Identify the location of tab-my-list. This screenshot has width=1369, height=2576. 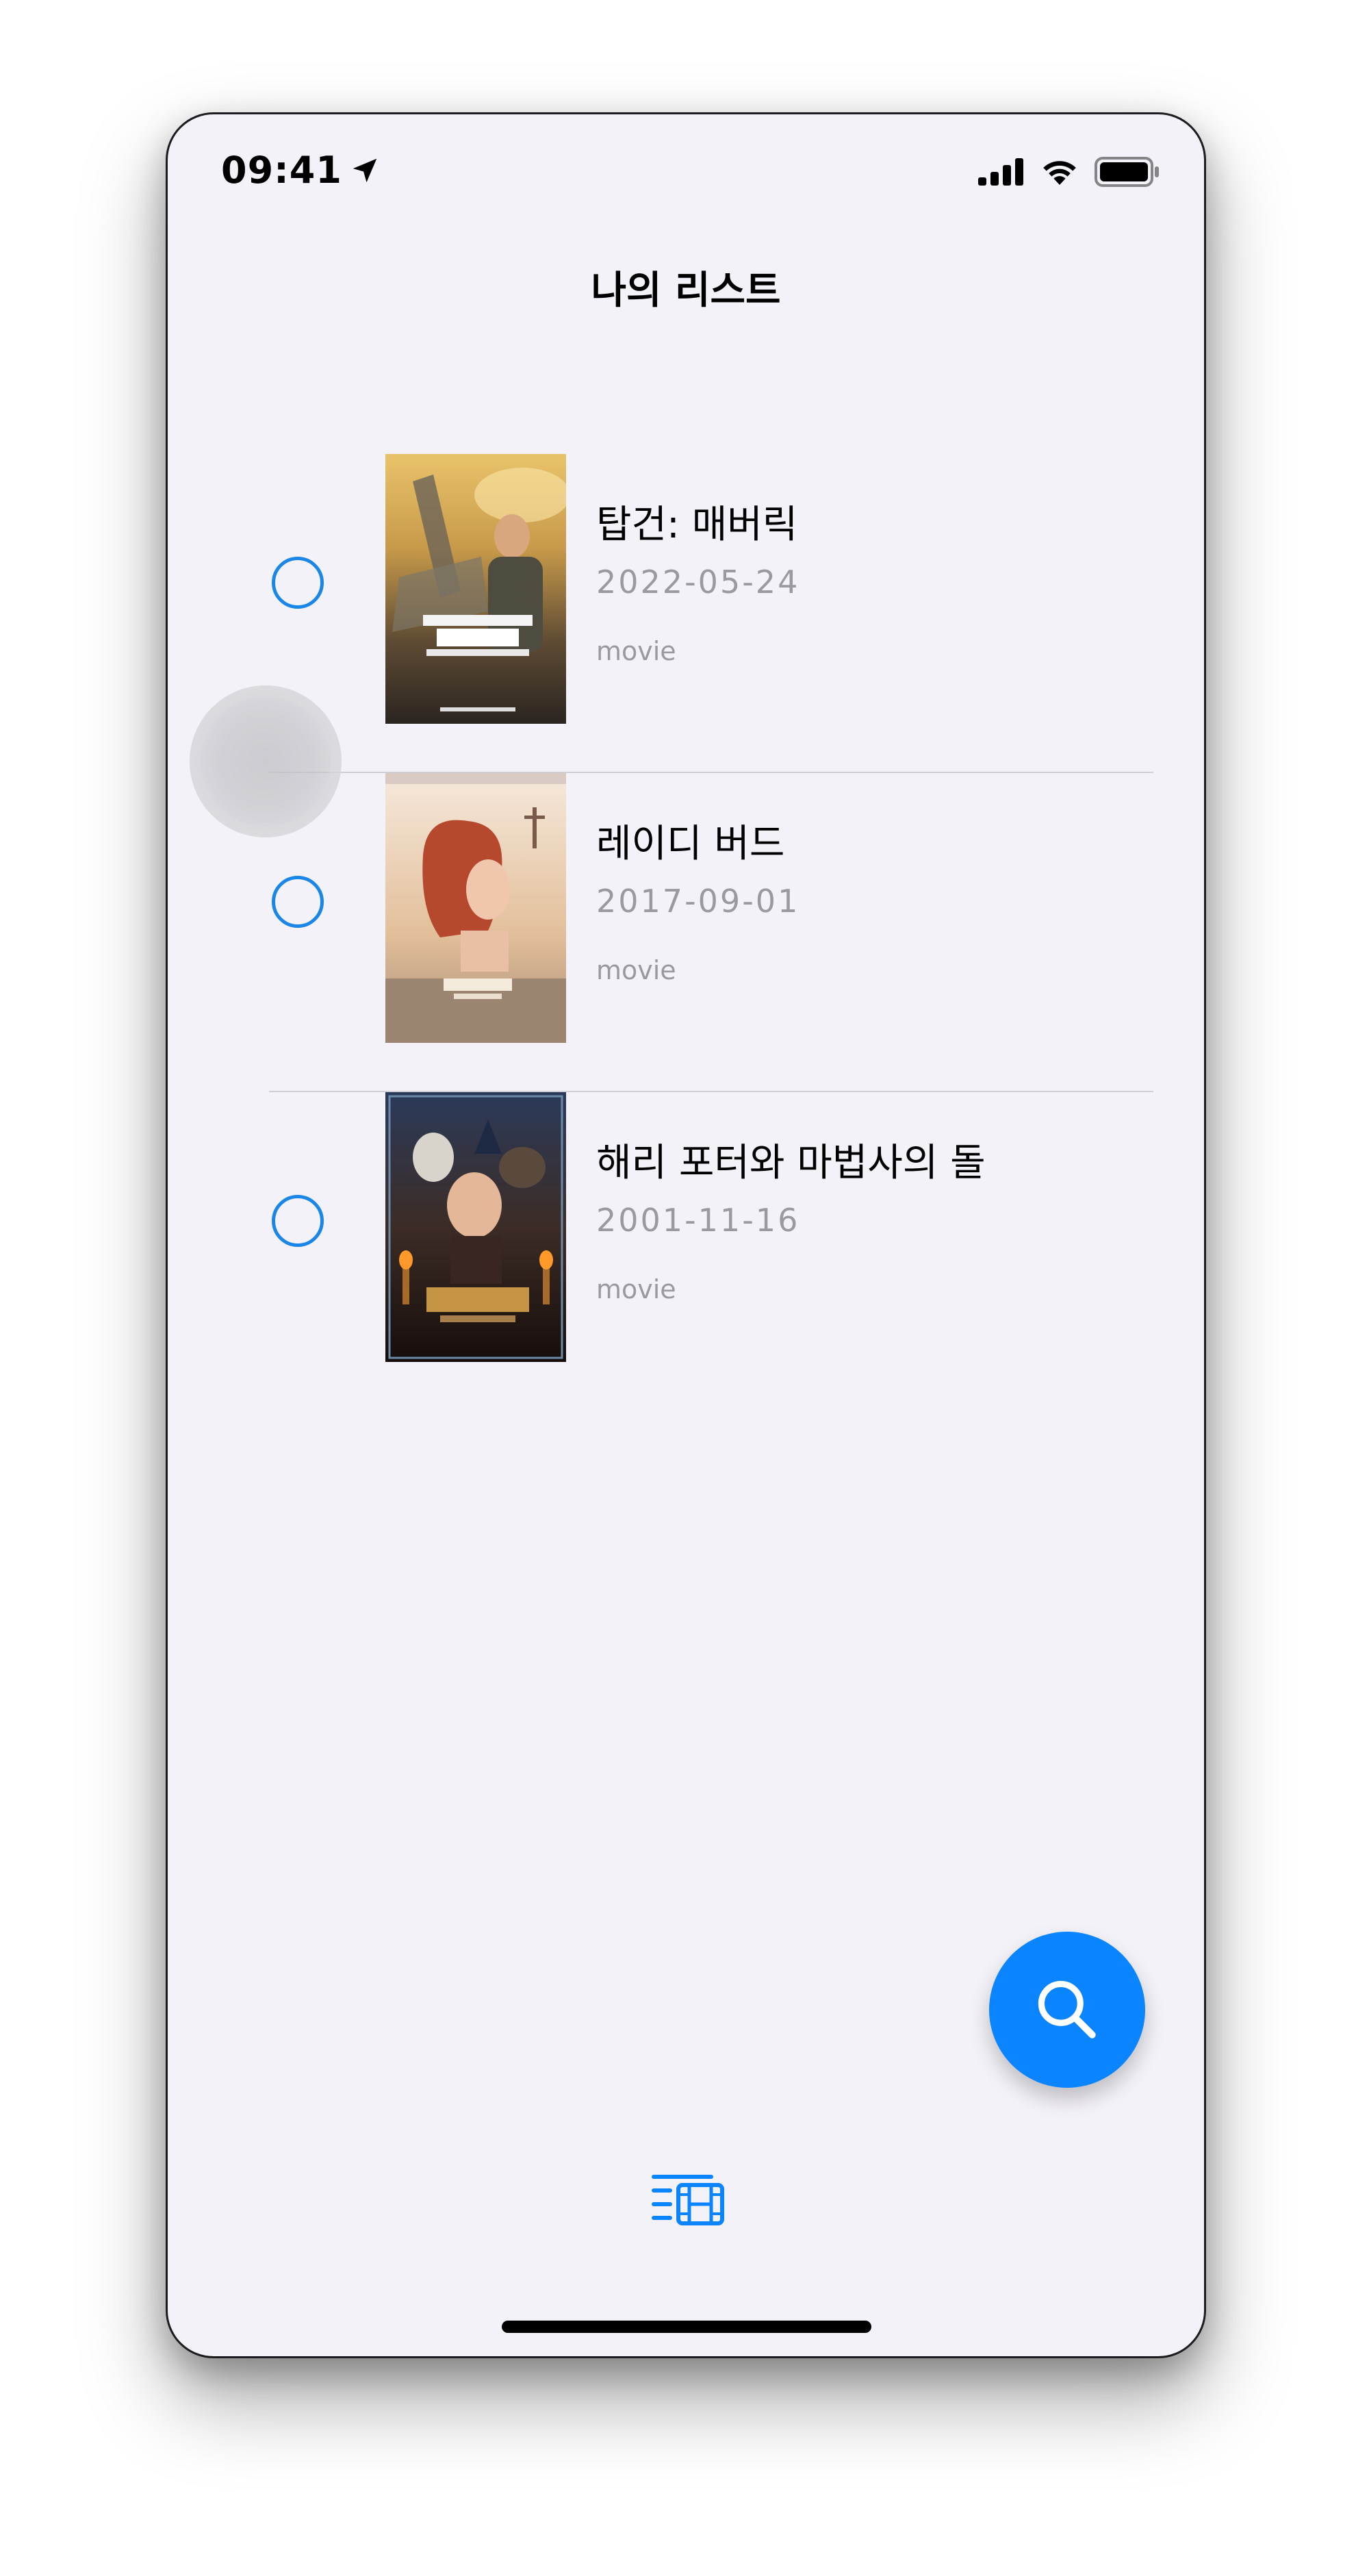
(689, 2198).